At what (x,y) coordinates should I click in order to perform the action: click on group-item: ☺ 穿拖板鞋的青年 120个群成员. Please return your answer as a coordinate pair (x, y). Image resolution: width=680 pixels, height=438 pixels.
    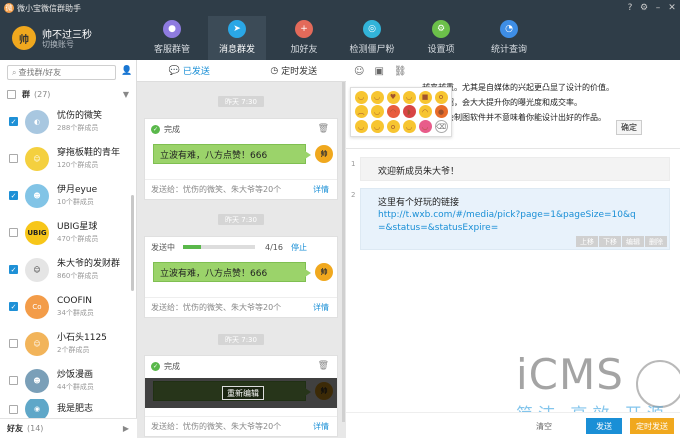
    Looking at the image, I should click on (65, 158).